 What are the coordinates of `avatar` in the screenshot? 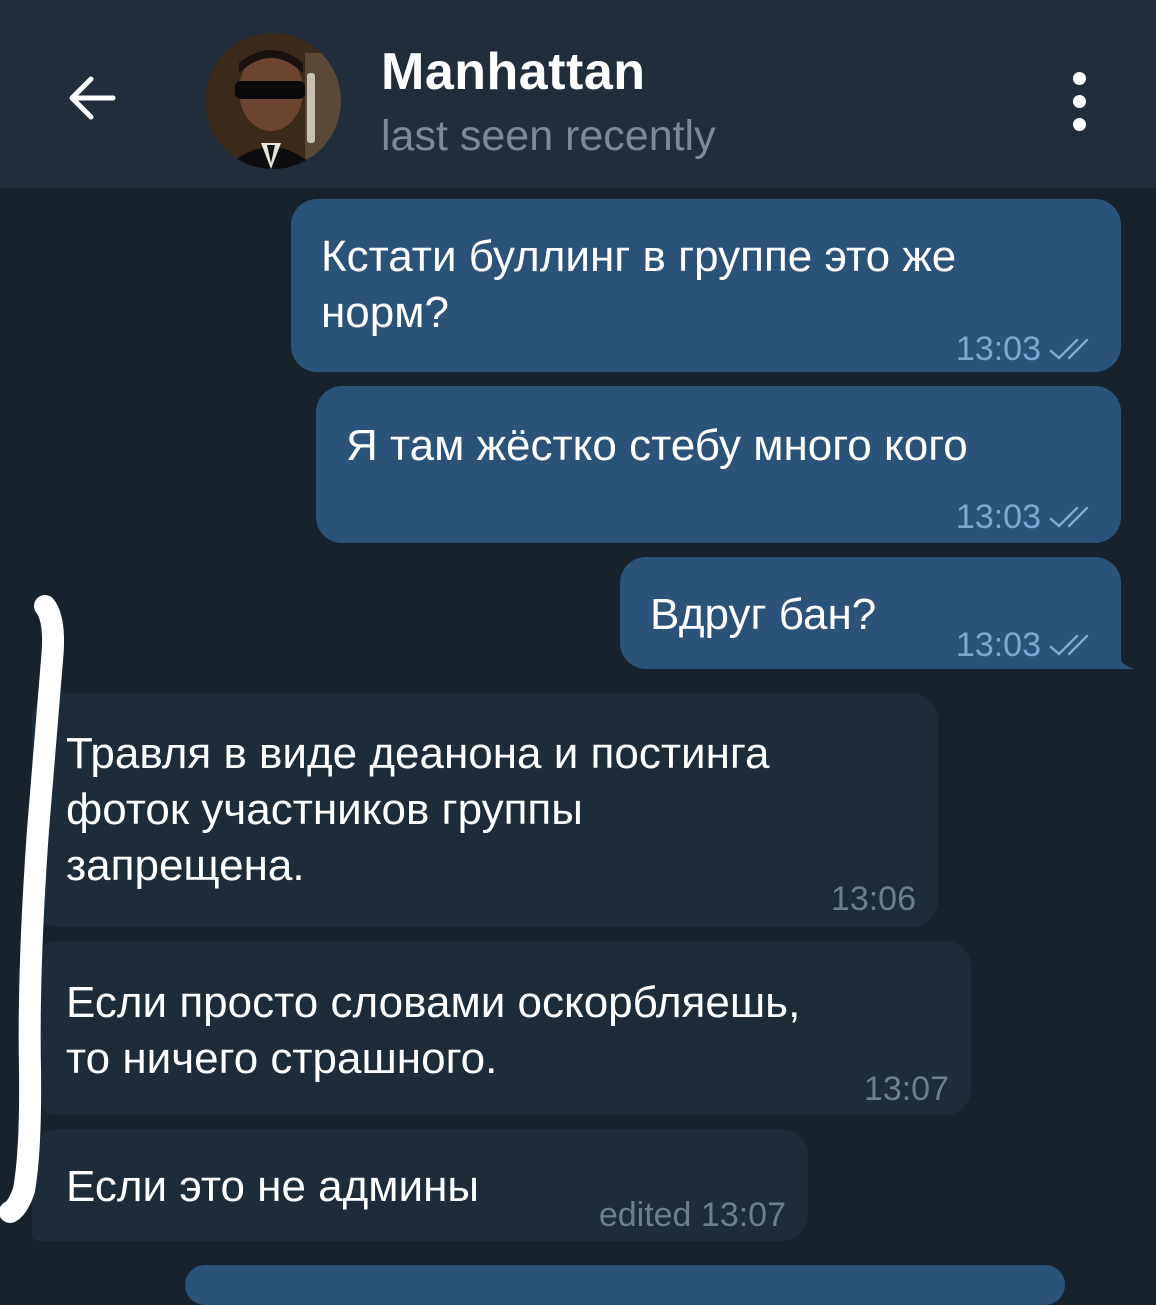 It's located at (273, 101).